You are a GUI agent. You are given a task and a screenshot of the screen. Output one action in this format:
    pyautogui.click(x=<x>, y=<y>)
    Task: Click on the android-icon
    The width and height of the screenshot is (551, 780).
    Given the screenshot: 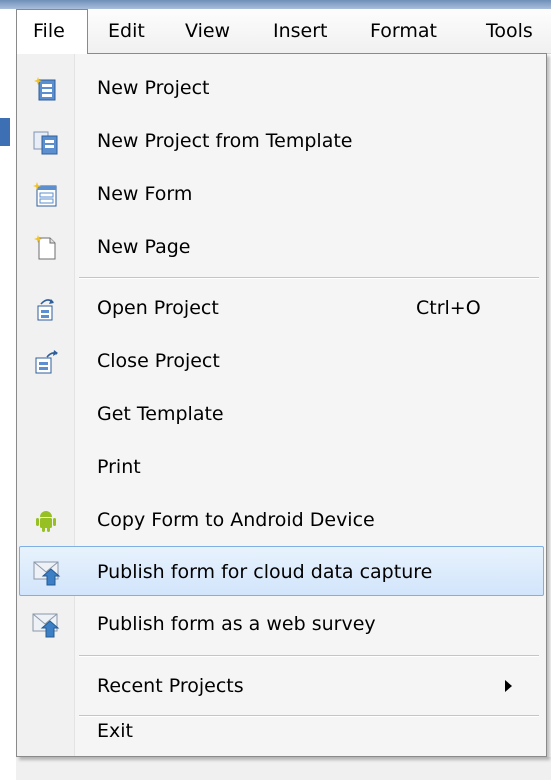 What is the action you would take?
    pyautogui.click(x=46, y=521)
    